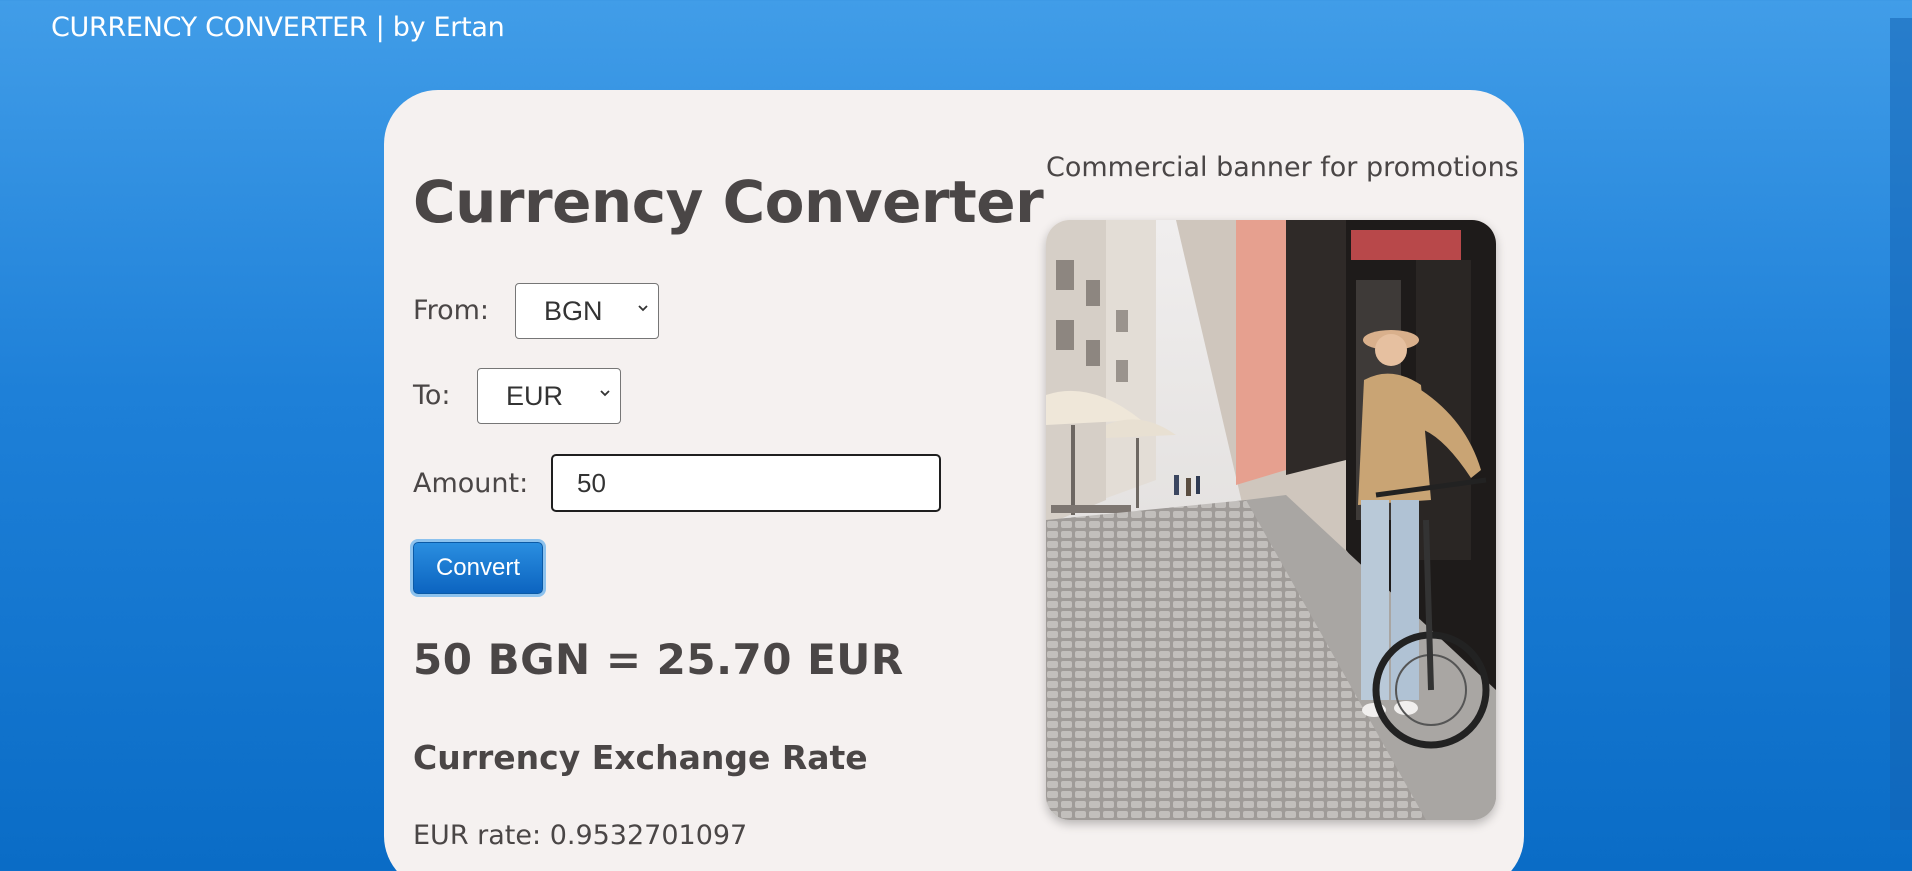  Describe the element at coordinates (728, 202) in the screenshot. I see `page-title: Currency Converter` at that location.